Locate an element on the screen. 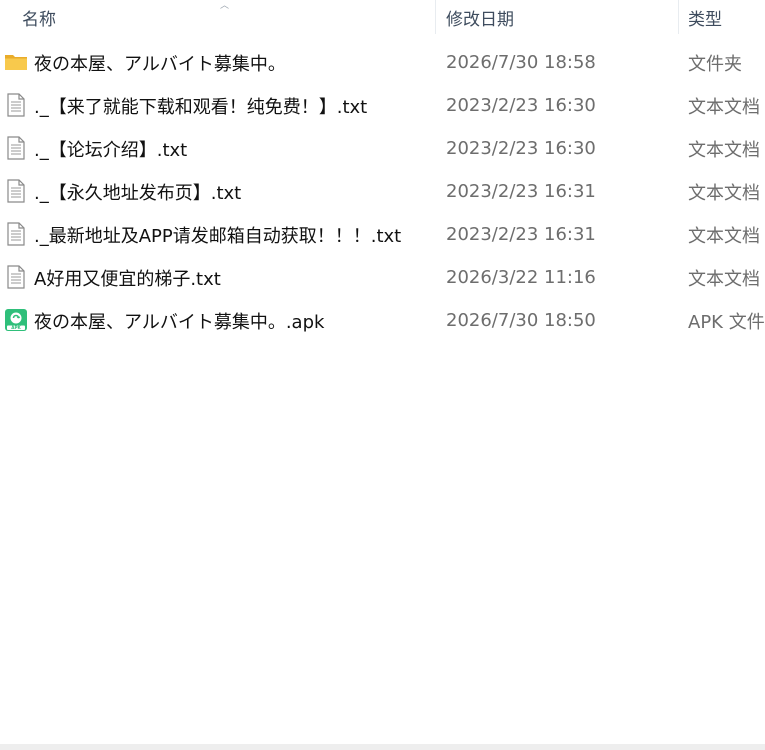 This screenshot has height=750, width=765. apk-file-icon: APK is located at coordinates (16, 320).